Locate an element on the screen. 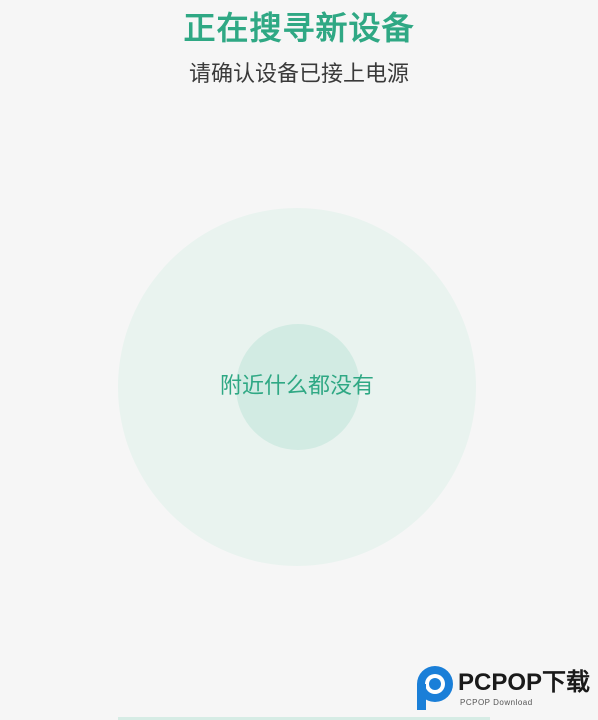 The width and height of the screenshot is (598, 720). watermark: PCPOP下载 PCPOP Download is located at coordinates (505, 689).